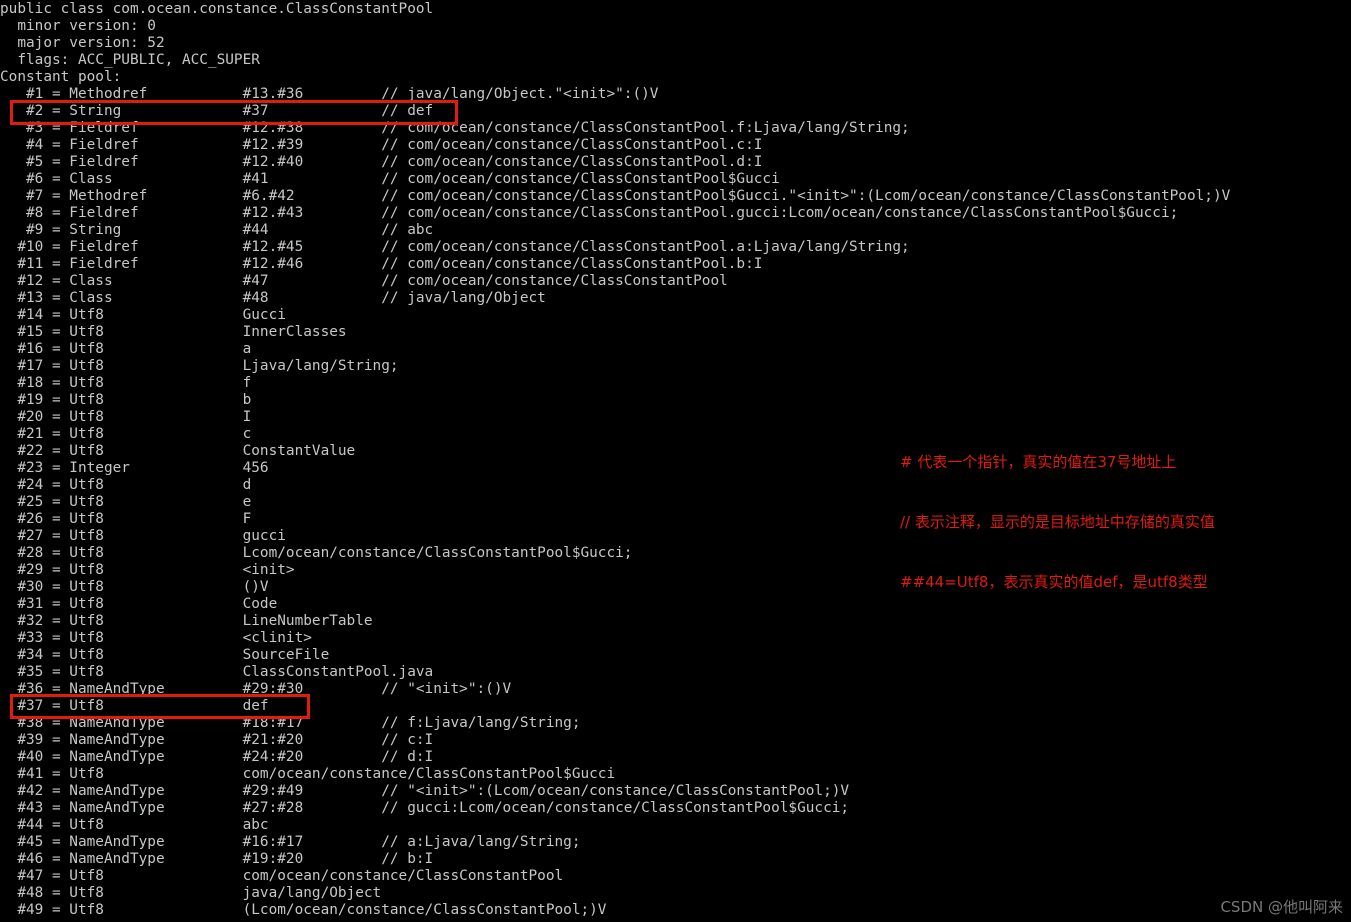  I want to click on annotation-line-2: // 表示注释，显示的是目标地址中存储的真实值, so click(1057, 522).